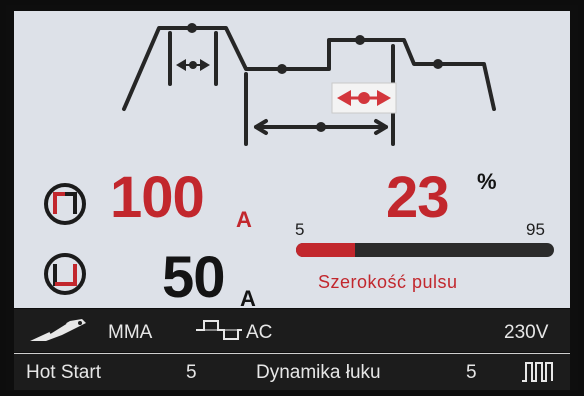  What do you see at coordinates (244, 219) in the screenshot?
I see `peak-current-unit: A` at bounding box center [244, 219].